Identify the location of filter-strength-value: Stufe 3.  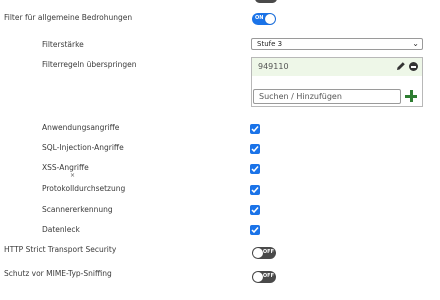
(270, 44).